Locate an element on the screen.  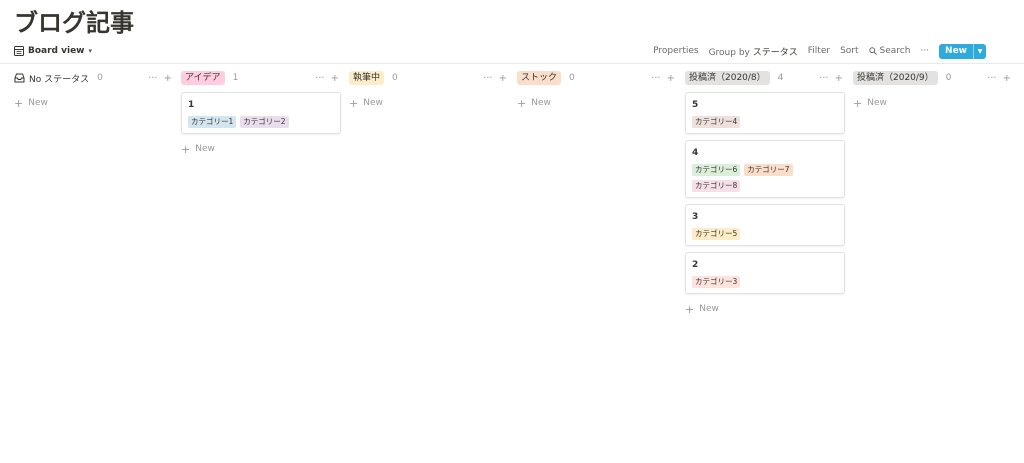
search-icon is located at coordinates (872, 51).